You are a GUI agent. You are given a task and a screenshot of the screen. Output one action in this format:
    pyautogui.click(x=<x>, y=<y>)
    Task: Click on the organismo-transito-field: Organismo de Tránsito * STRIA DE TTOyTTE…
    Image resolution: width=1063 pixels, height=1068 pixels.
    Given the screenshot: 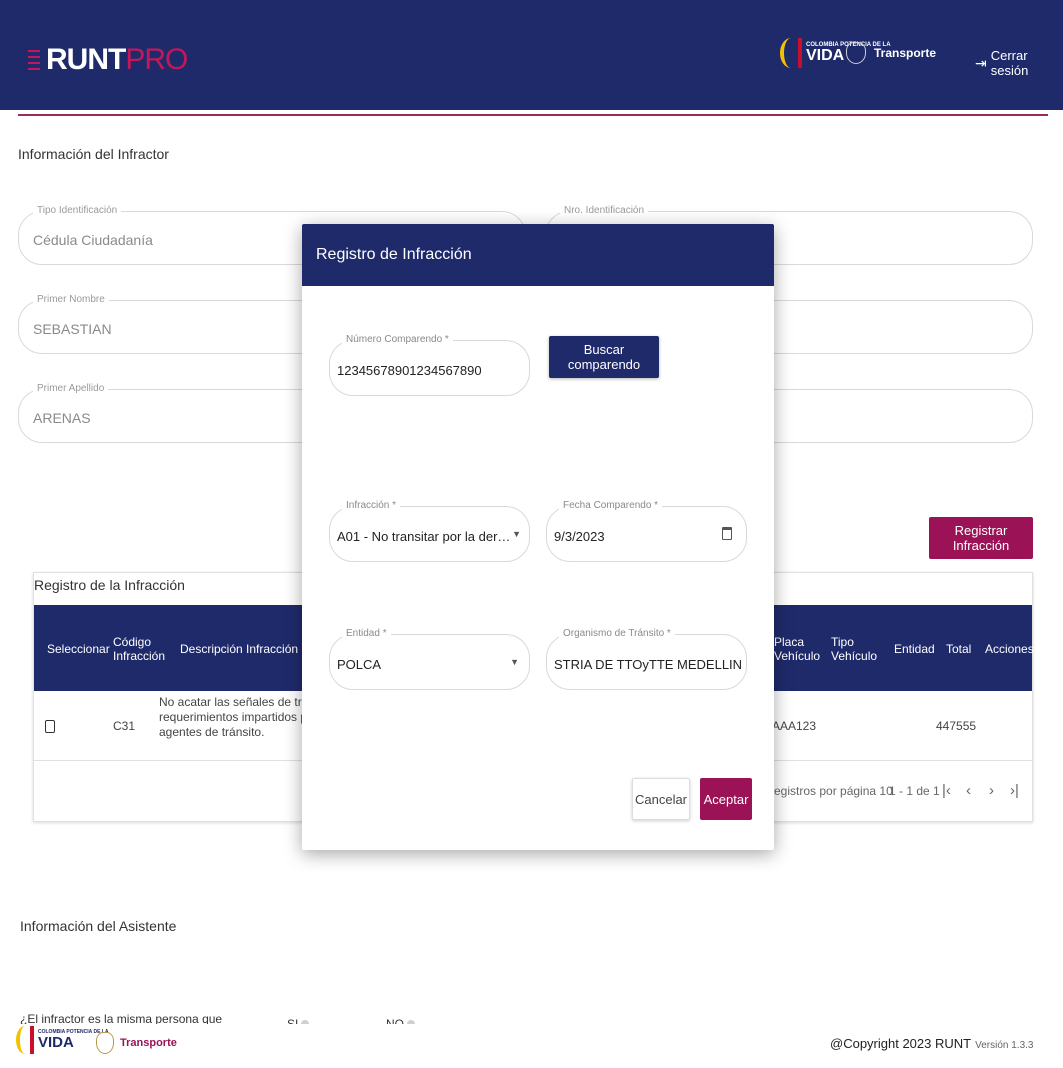 What is the action you would take?
    pyautogui.click(x=646, y=659)
    